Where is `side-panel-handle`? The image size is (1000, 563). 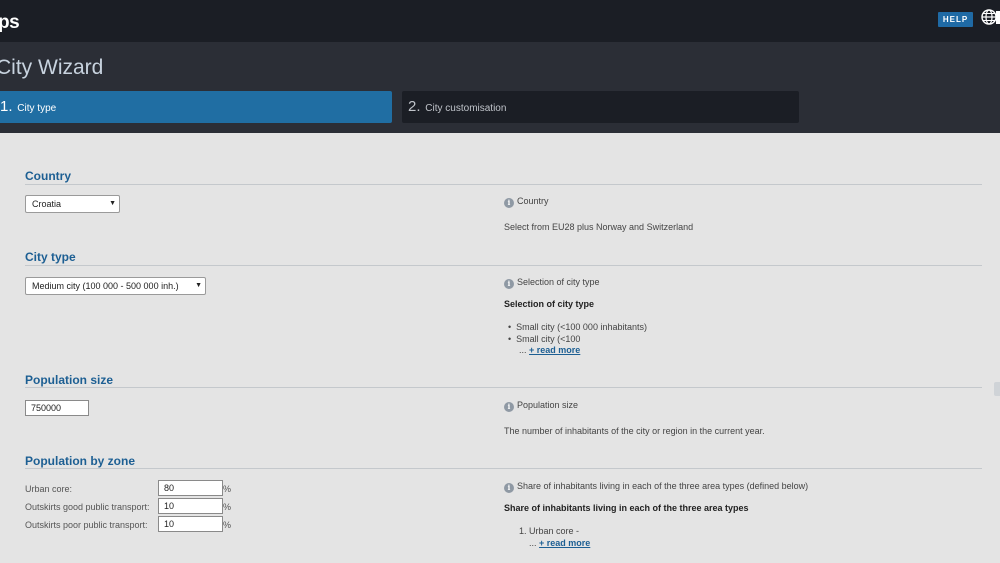
side-panel-handle is located at coordinates (997, 389).